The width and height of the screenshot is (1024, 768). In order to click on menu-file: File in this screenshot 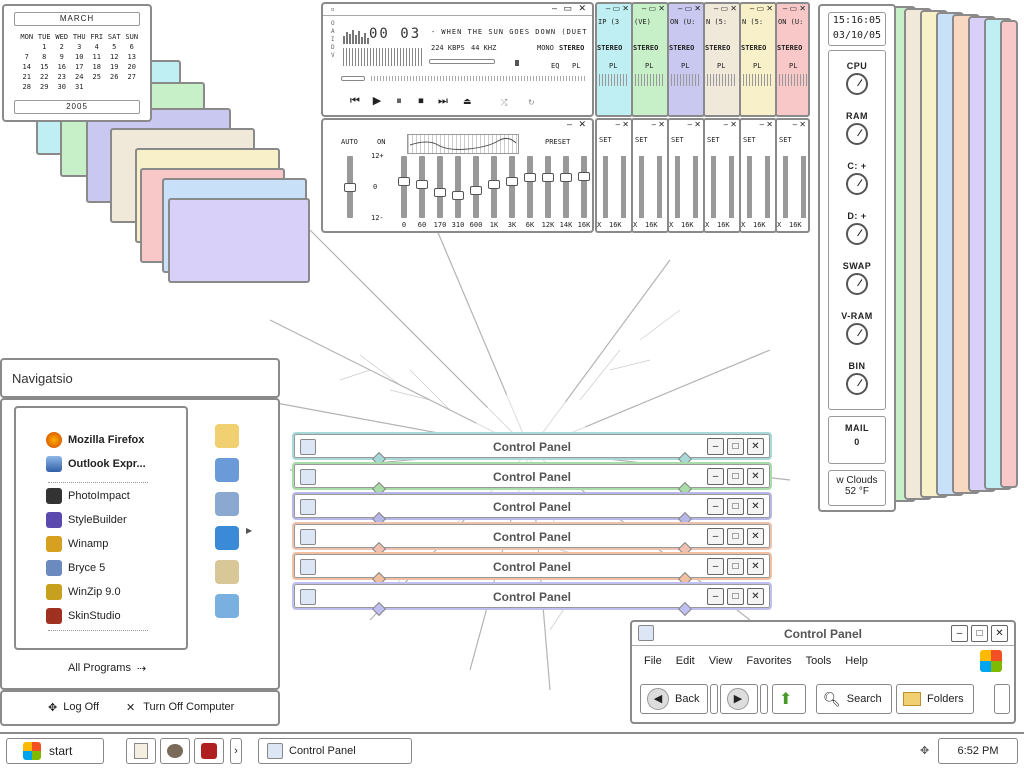, I will do `click(653, 661)`.